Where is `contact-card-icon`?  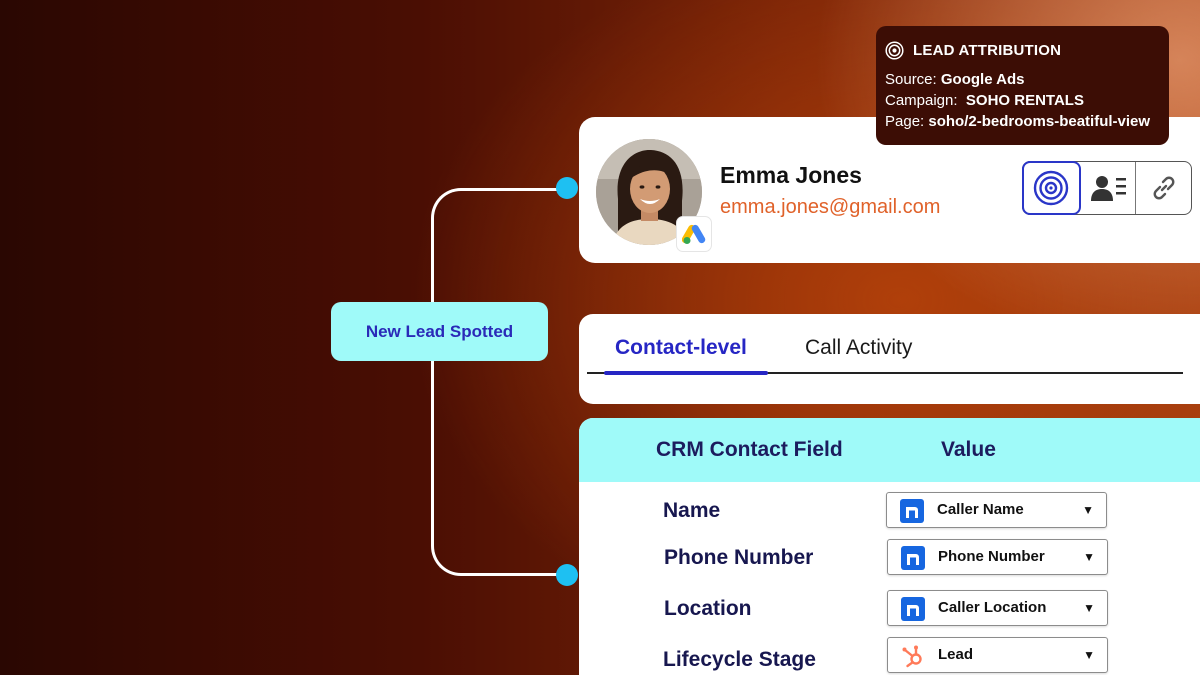 contact-card-icon is located at coordinates (1108, 188).